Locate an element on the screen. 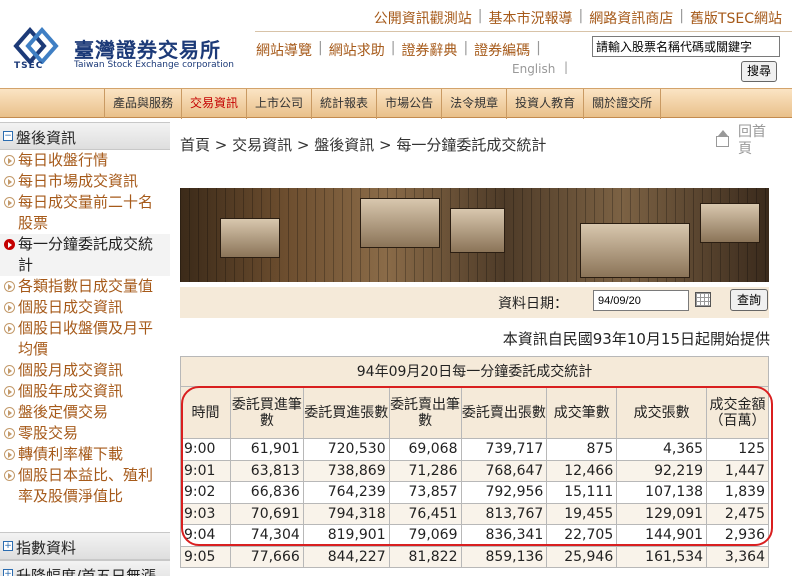 The image size is (792, 576). link-site-map: 網站導覽 is located at coordinates (284, 50).